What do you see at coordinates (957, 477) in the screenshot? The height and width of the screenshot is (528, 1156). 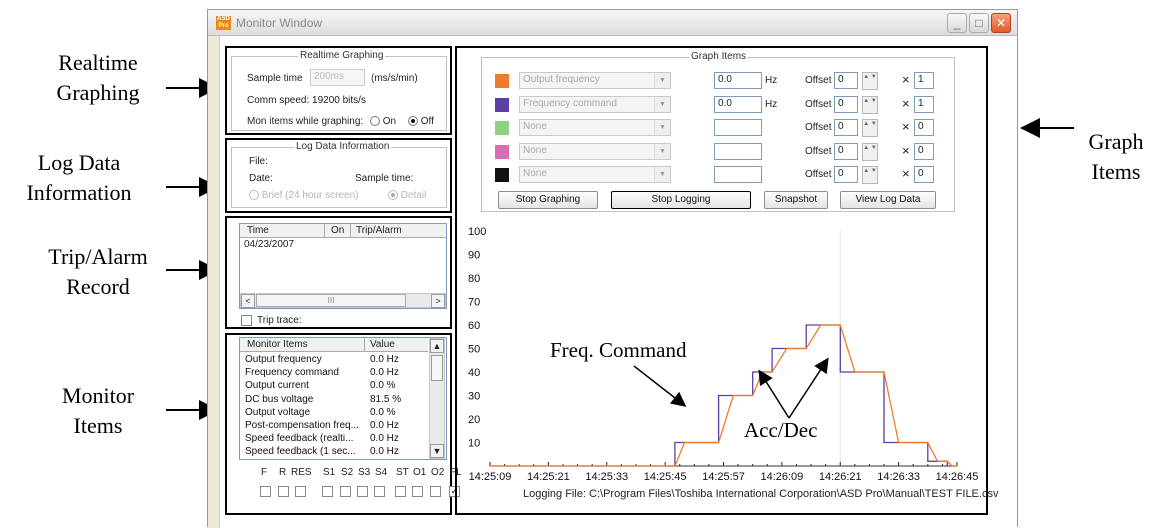 I see `x-tick-label: 14:26:45` at bounding box center [957, 477].